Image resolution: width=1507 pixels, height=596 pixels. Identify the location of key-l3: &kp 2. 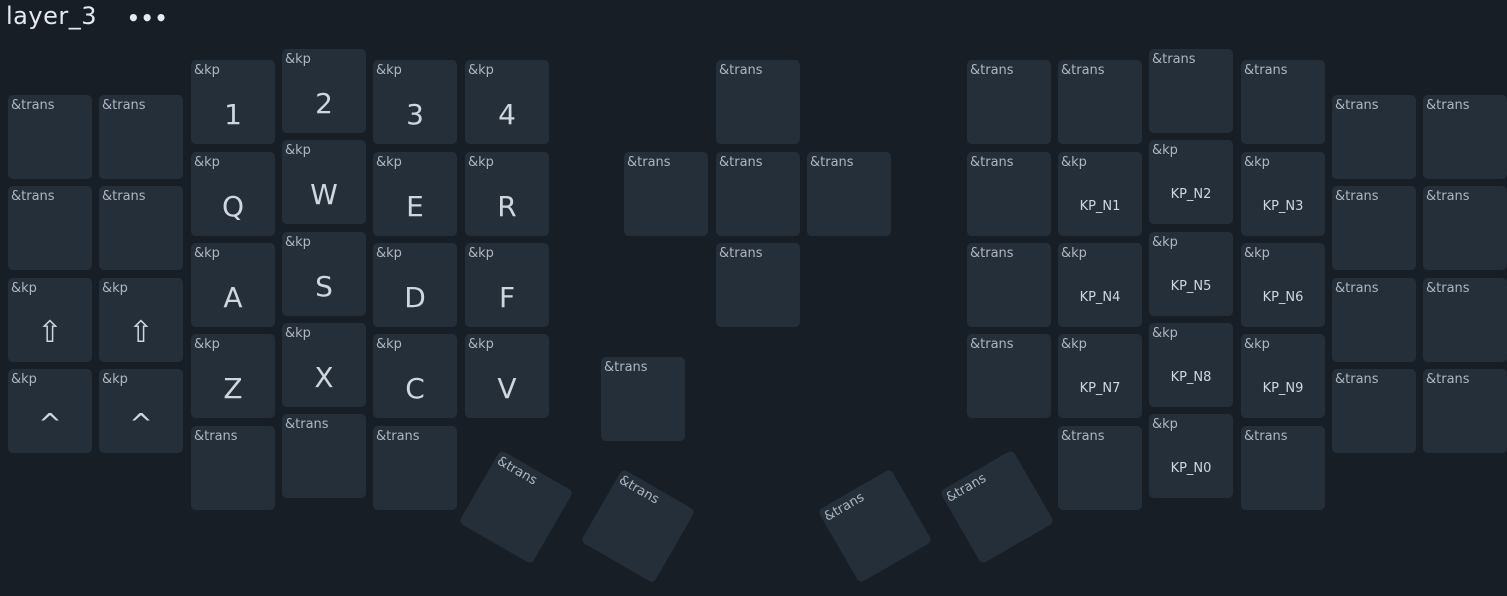
(324, 91).